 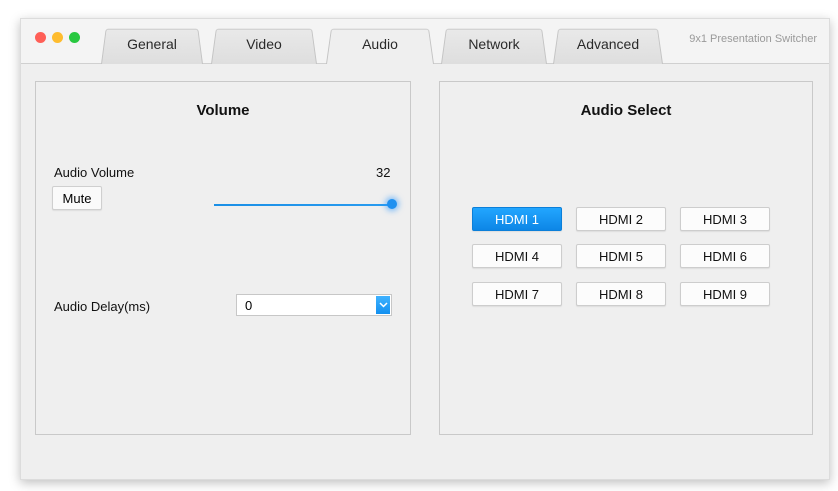 What do you see at coordinates (57, 37) in the screenshot?
I see `minimize-window-icon` at bounding box center [57, 37].